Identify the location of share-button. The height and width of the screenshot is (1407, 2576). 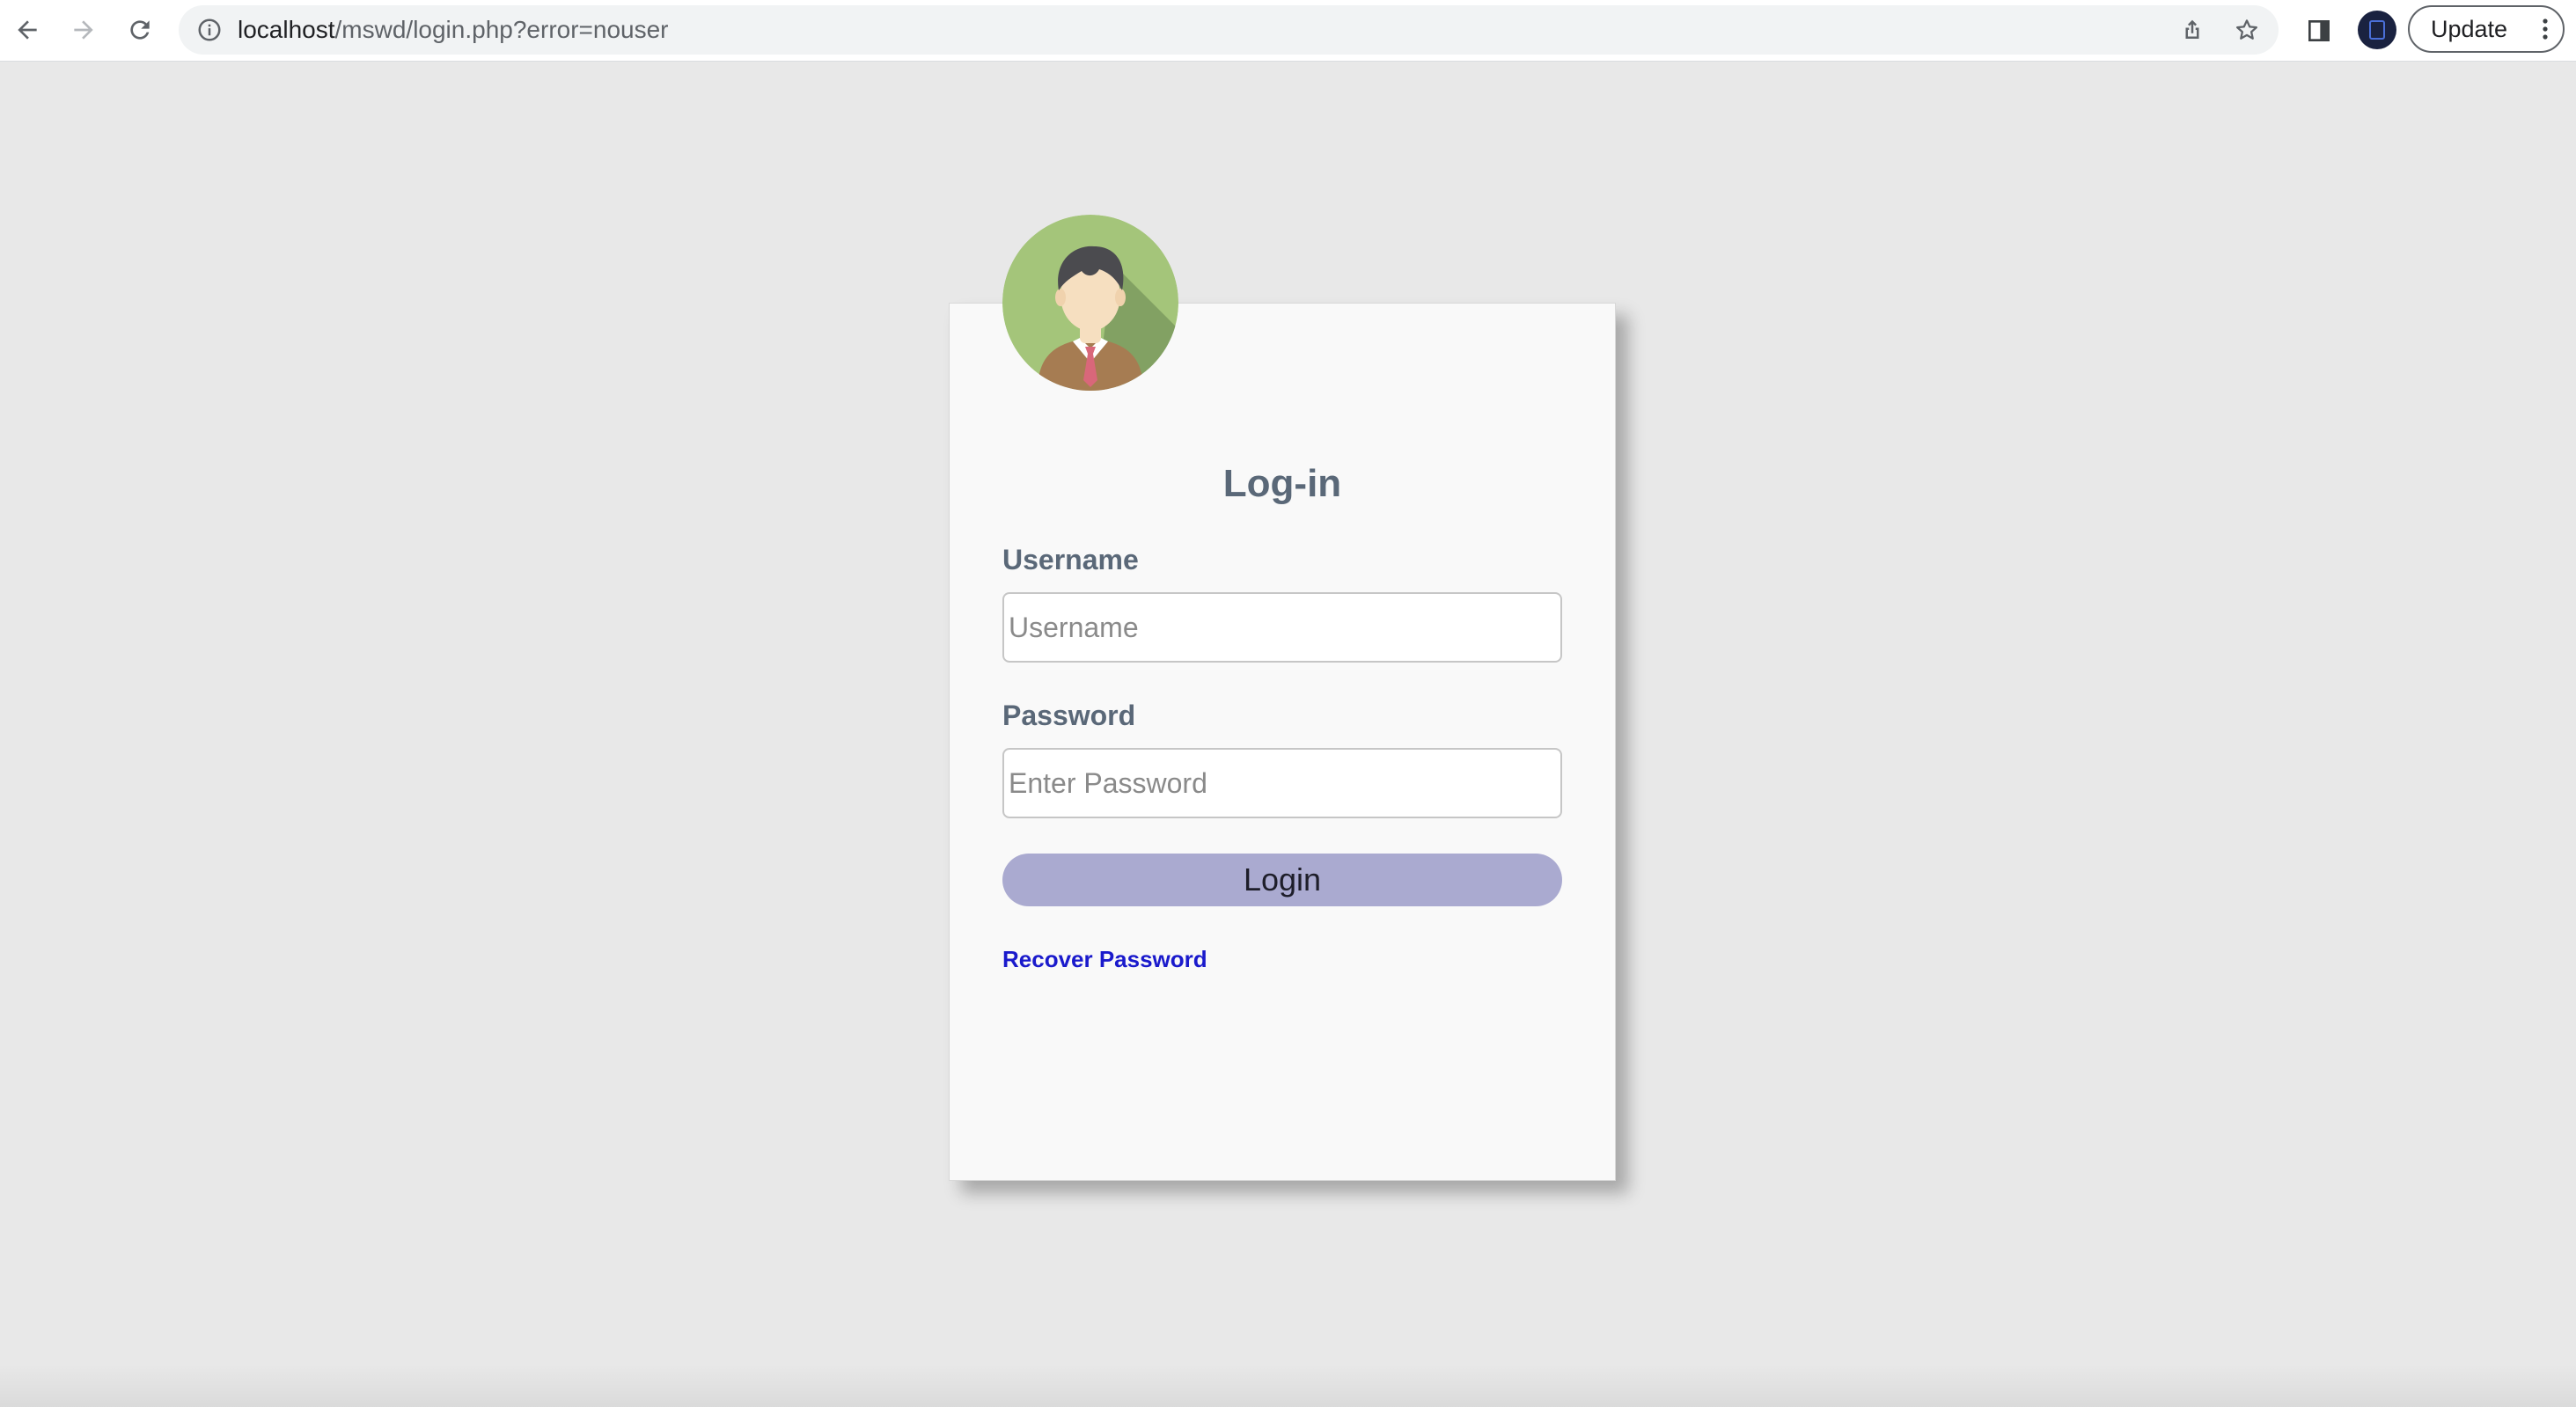
(2192, 30).